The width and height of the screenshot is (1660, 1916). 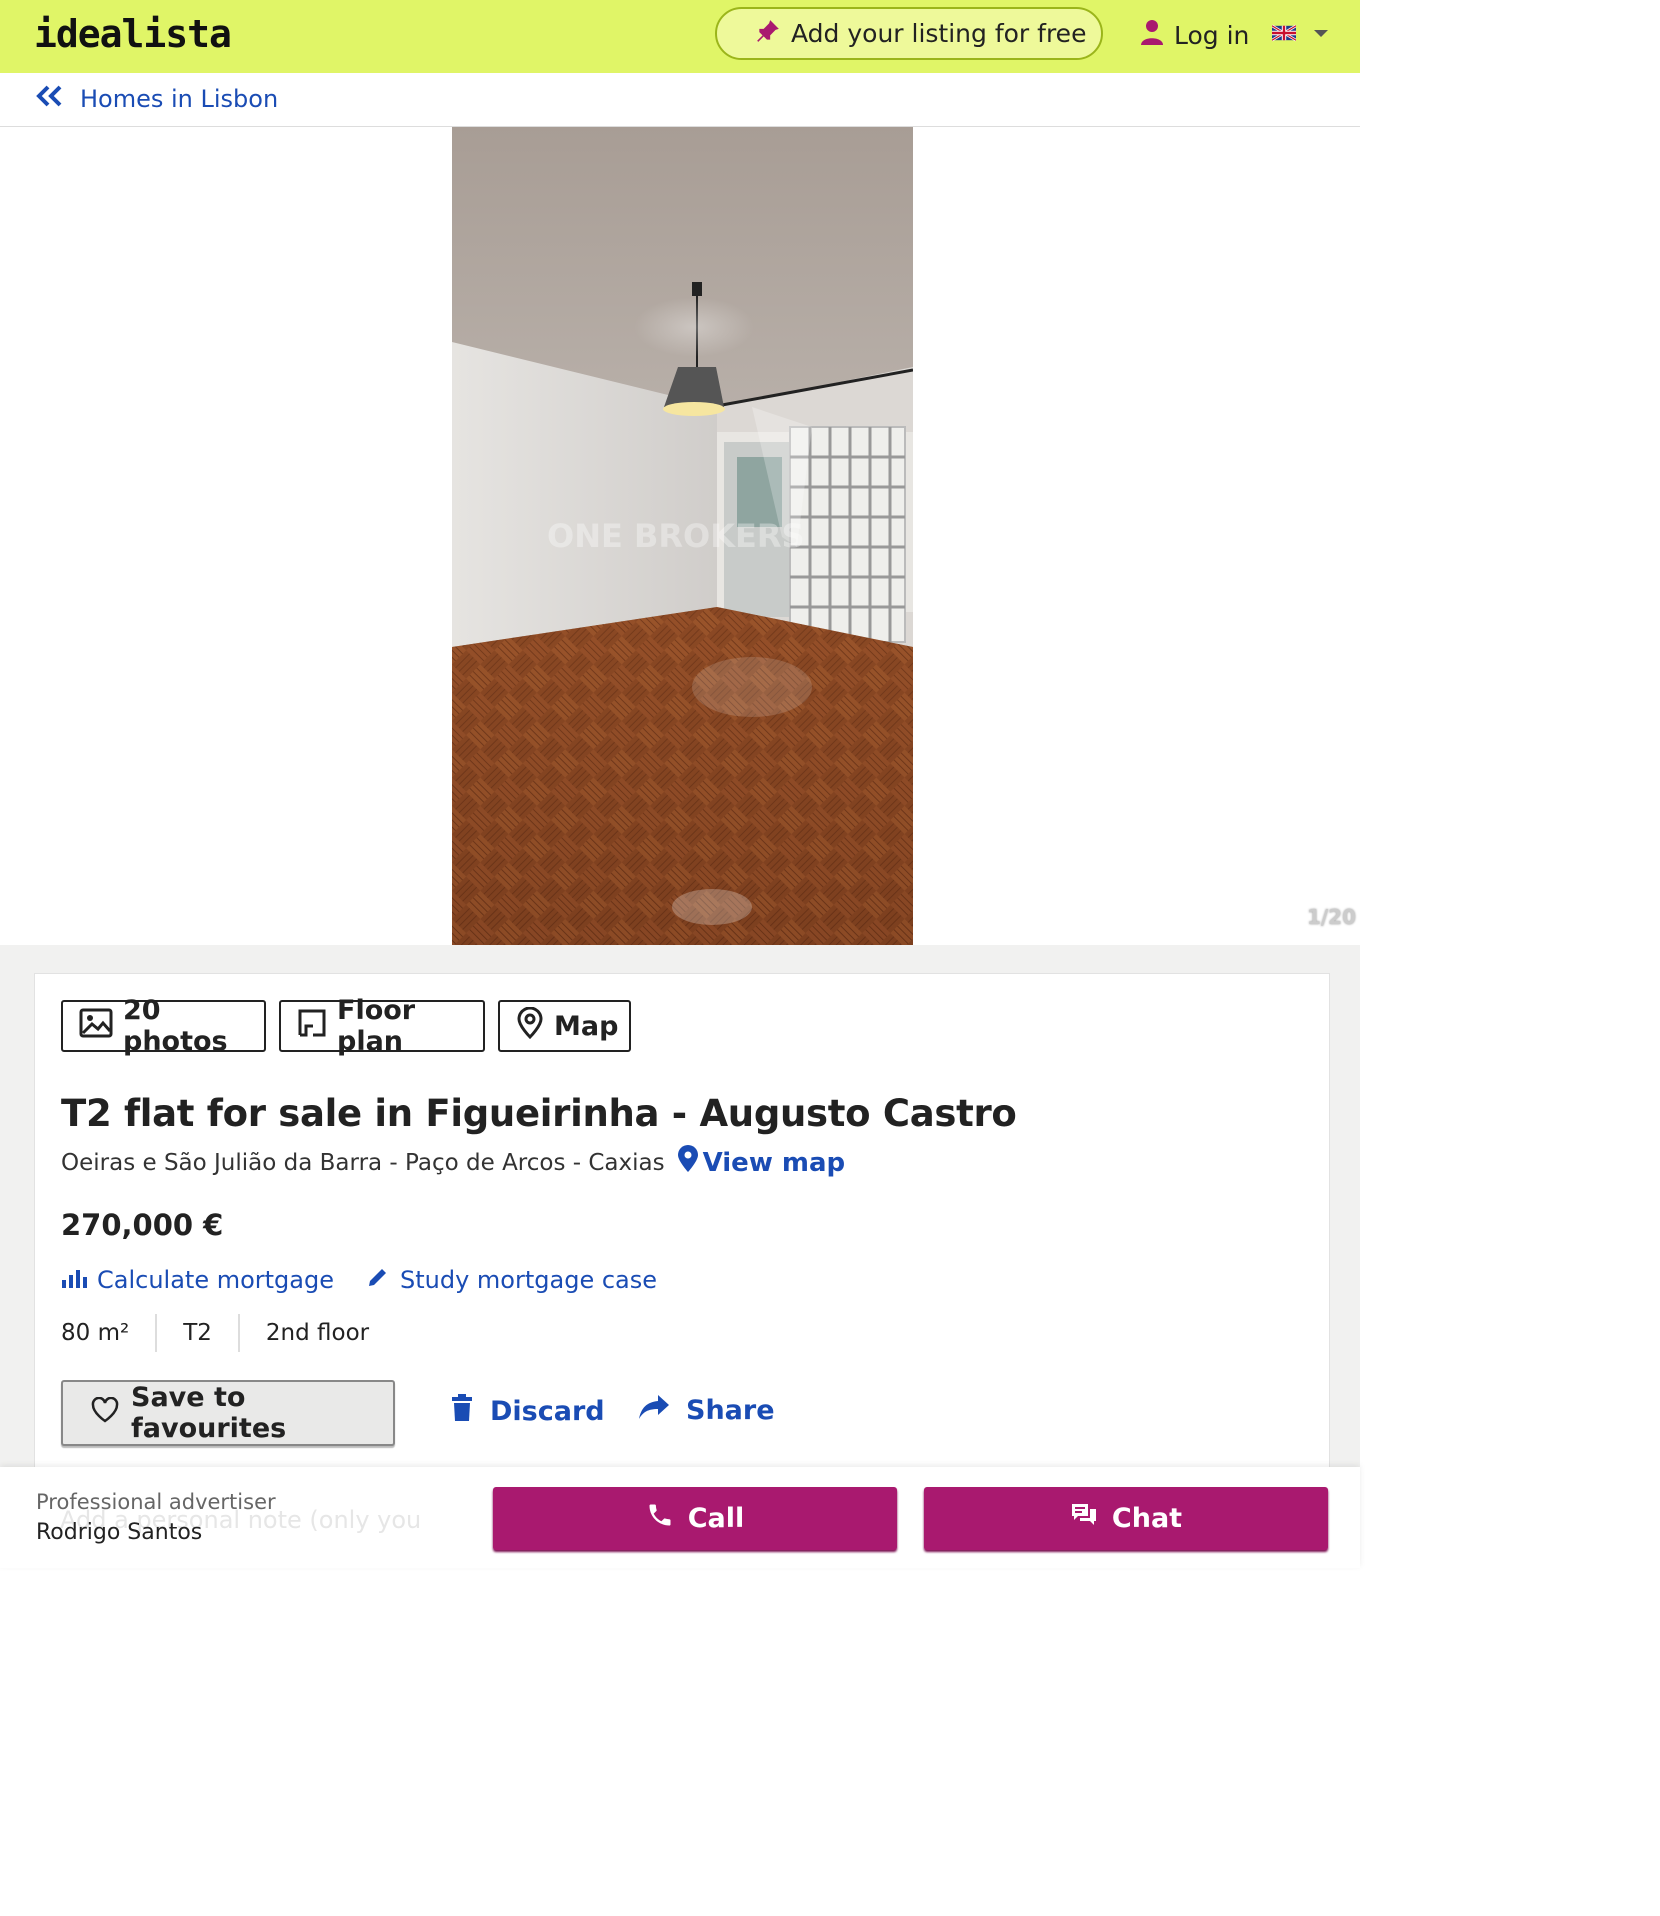 I want to click on photos-button: 20 photos, so click(x=163, y=1026).